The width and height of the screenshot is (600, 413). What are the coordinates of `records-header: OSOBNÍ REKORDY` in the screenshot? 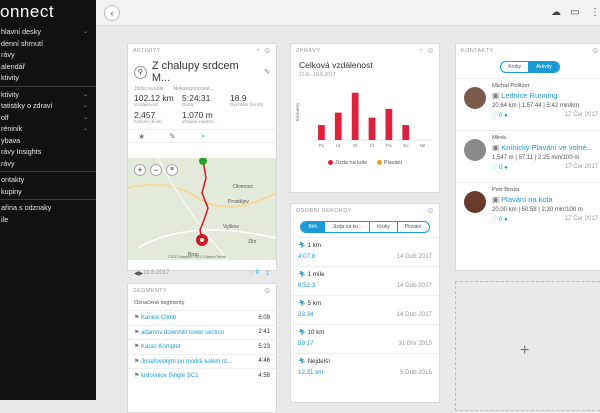 It's located at (324, 211).